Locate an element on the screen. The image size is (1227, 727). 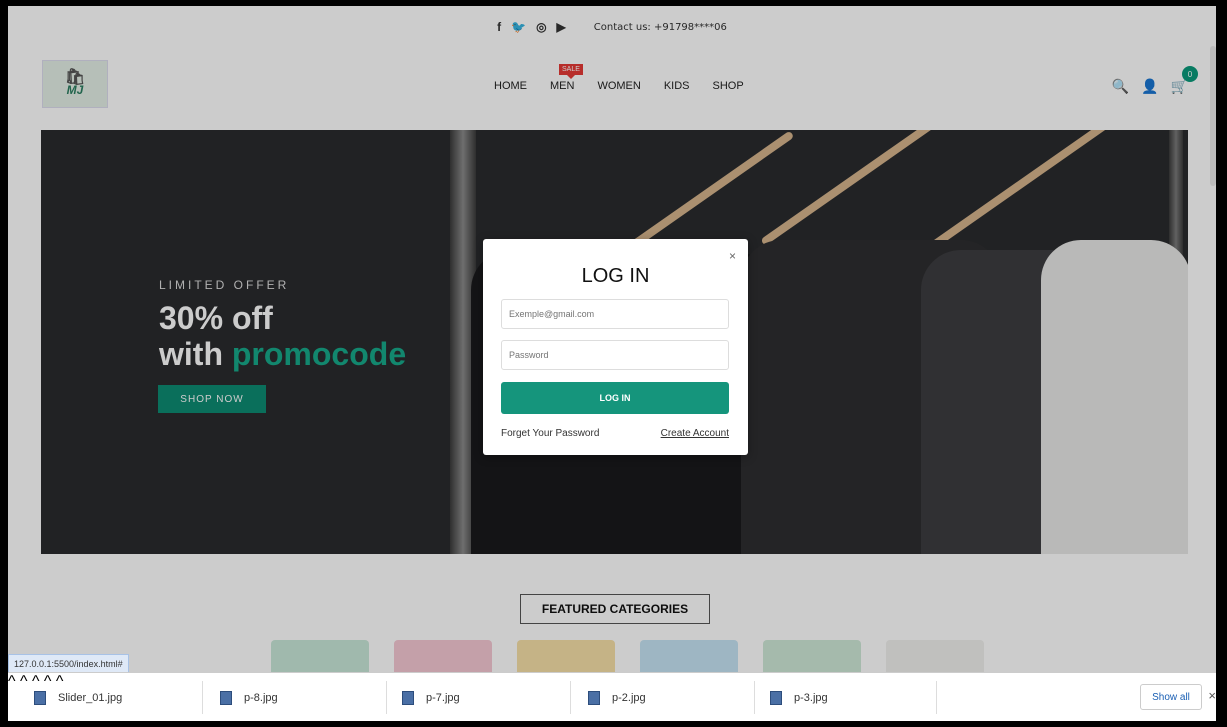
scrollbar is located at coordinates (1213, 116).